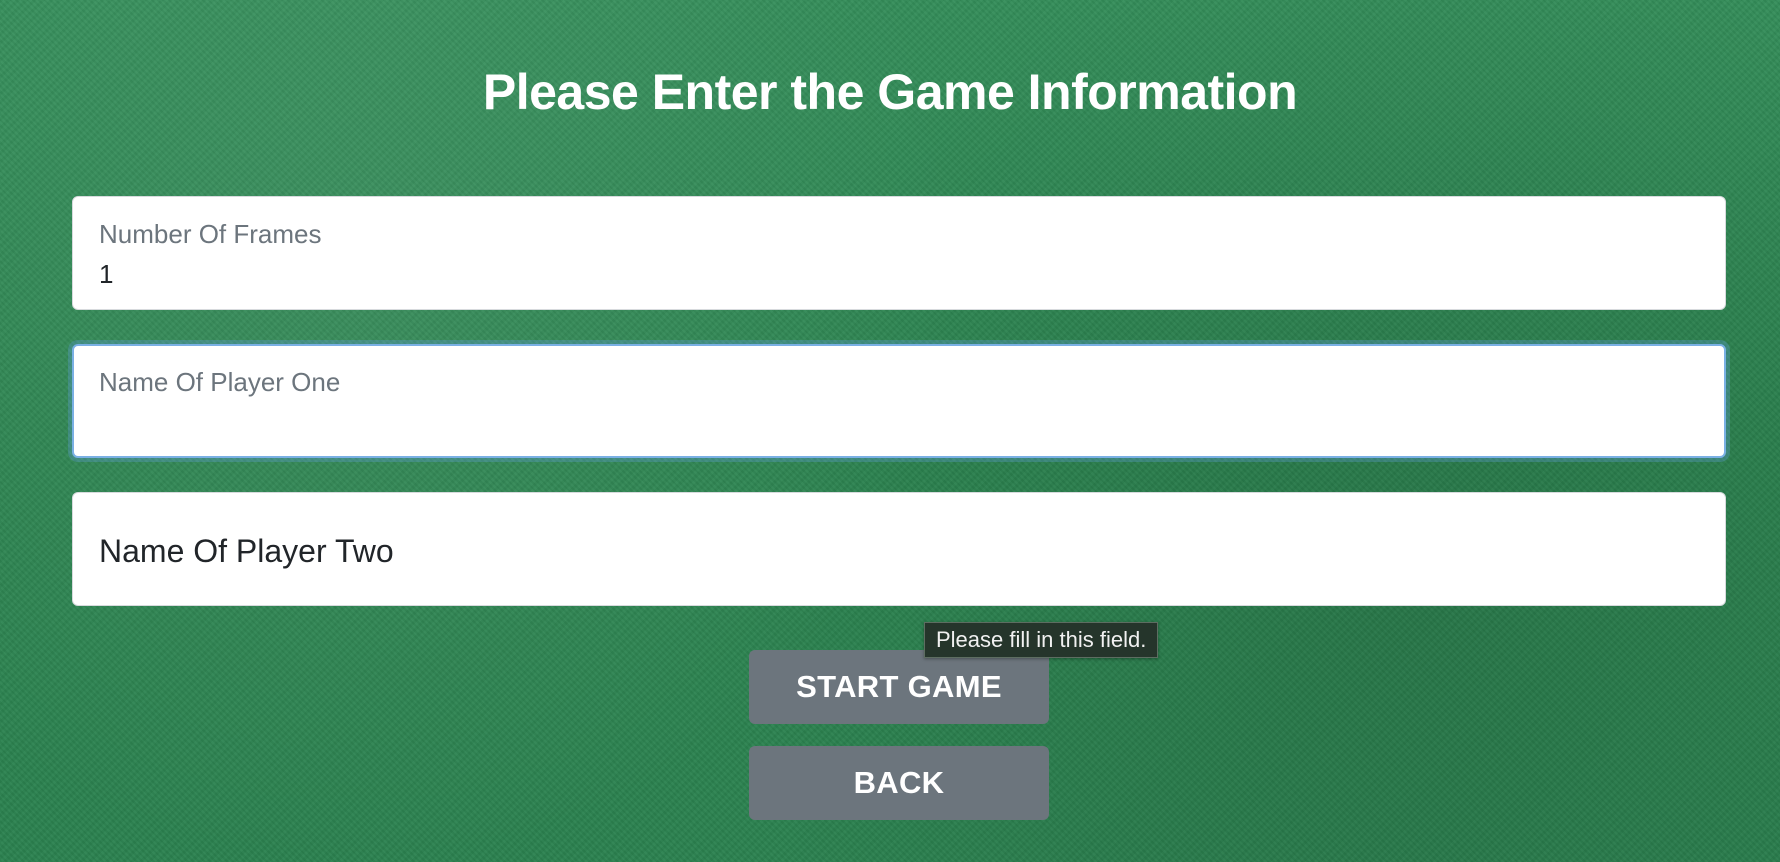  I want to click on player-one-name-label: Name Of Player One, so click(220, 382).